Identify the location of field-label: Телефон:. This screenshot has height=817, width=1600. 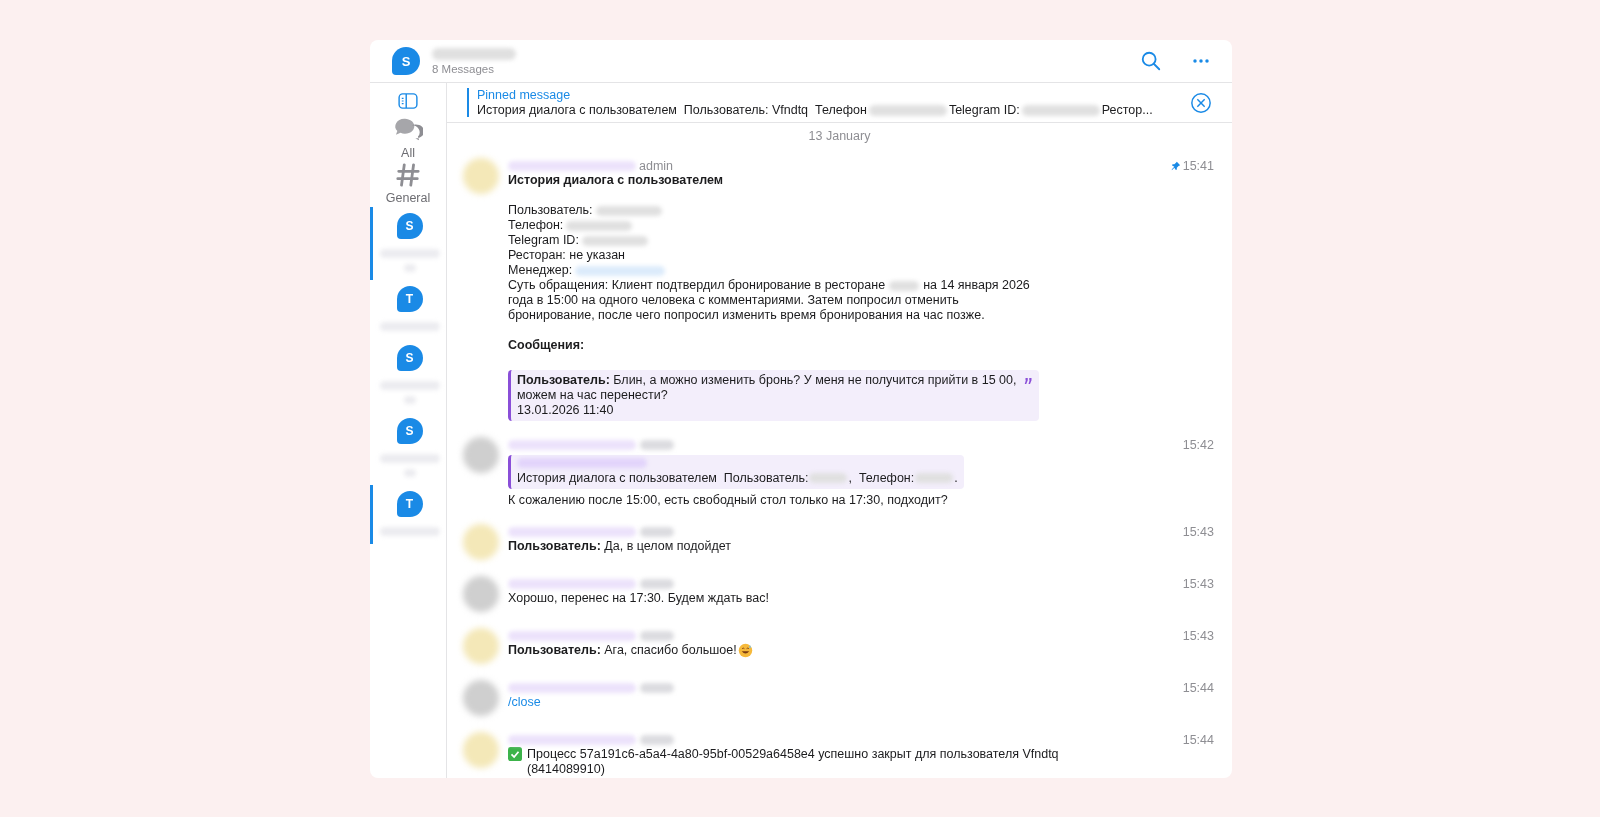
(536, 225).